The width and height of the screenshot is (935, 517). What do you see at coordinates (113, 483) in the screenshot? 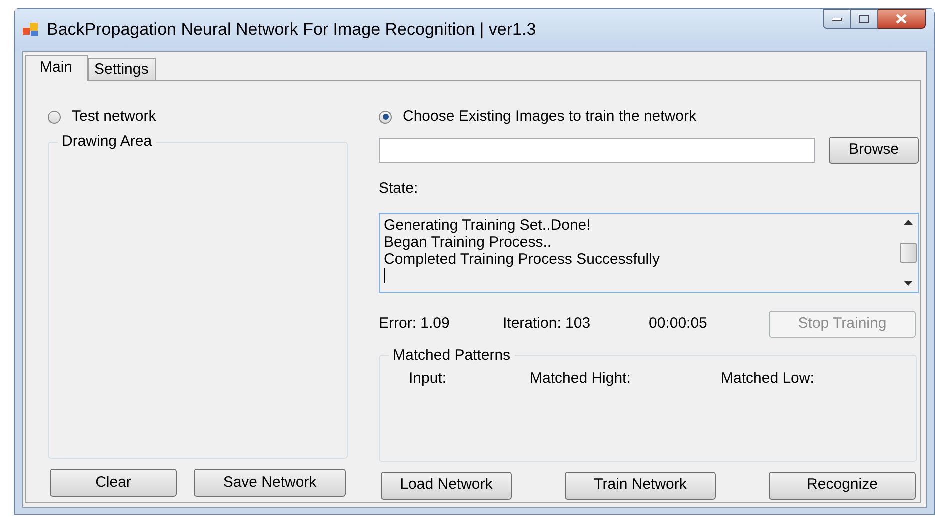
I see `clear-button: Clear` at bounding box center [113, 483].